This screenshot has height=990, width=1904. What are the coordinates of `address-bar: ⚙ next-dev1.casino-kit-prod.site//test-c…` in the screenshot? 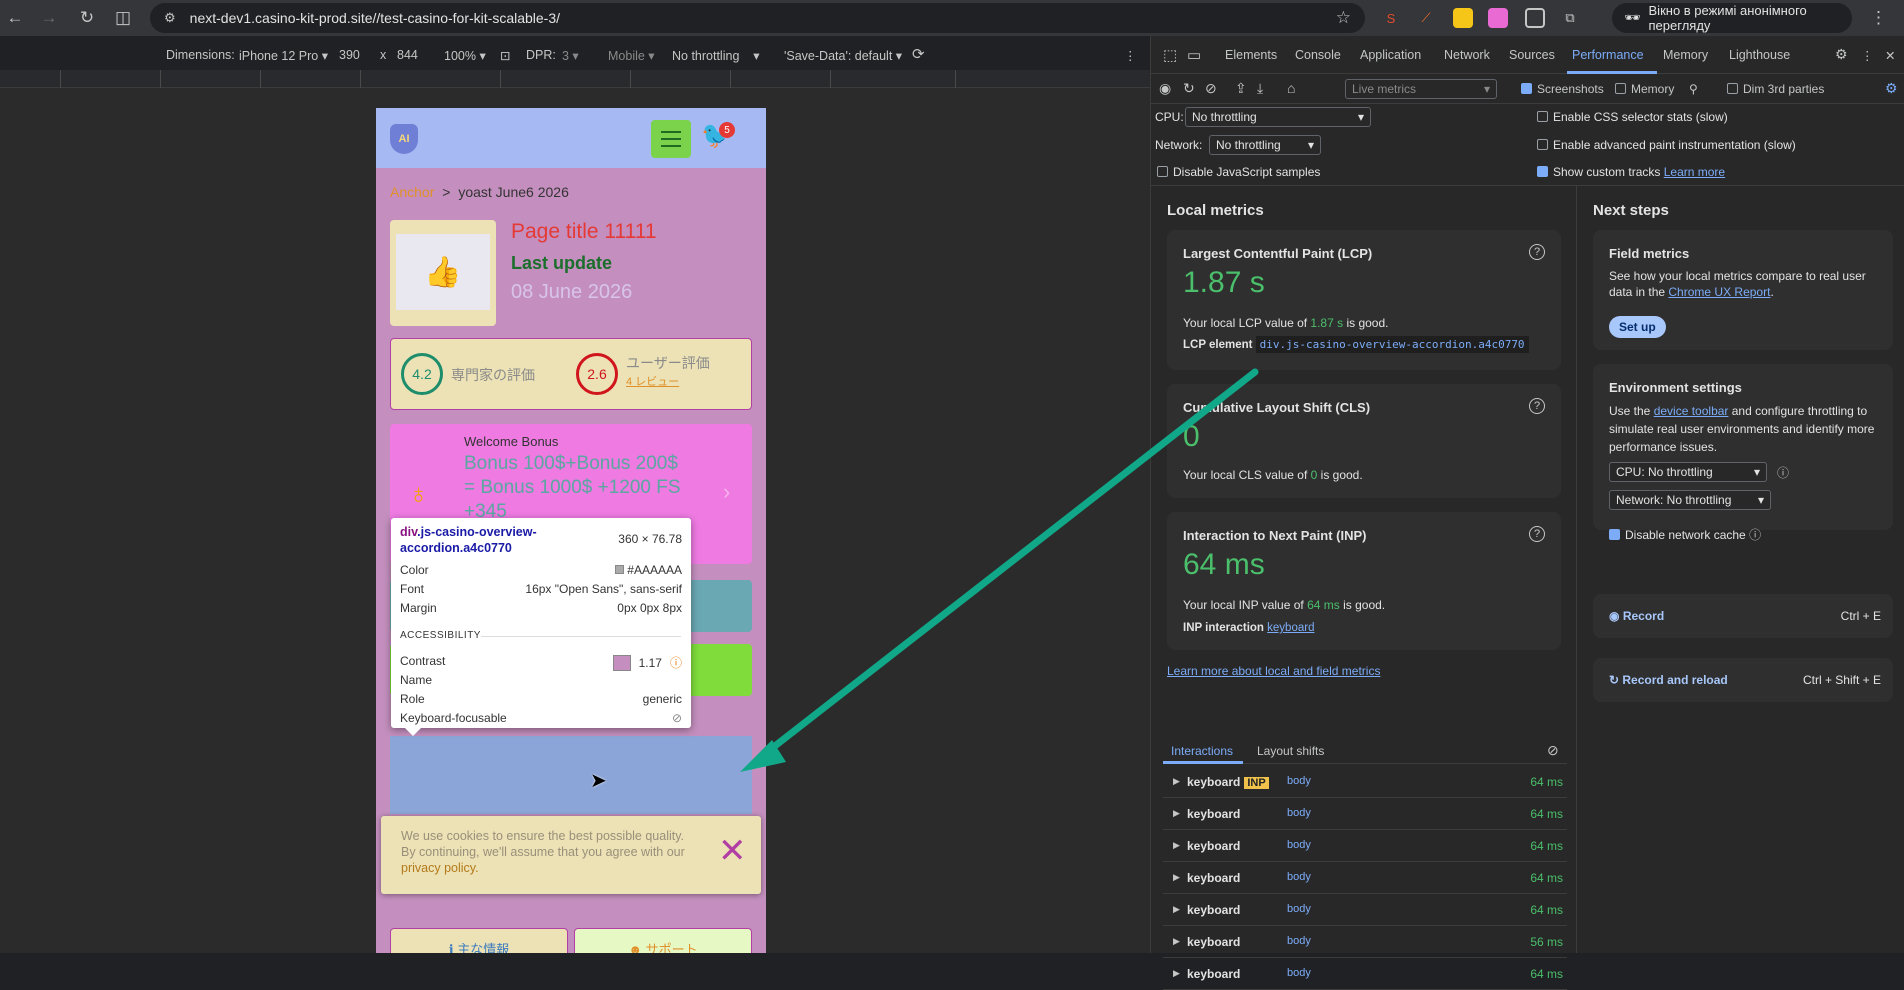 It's located at (757, 18).